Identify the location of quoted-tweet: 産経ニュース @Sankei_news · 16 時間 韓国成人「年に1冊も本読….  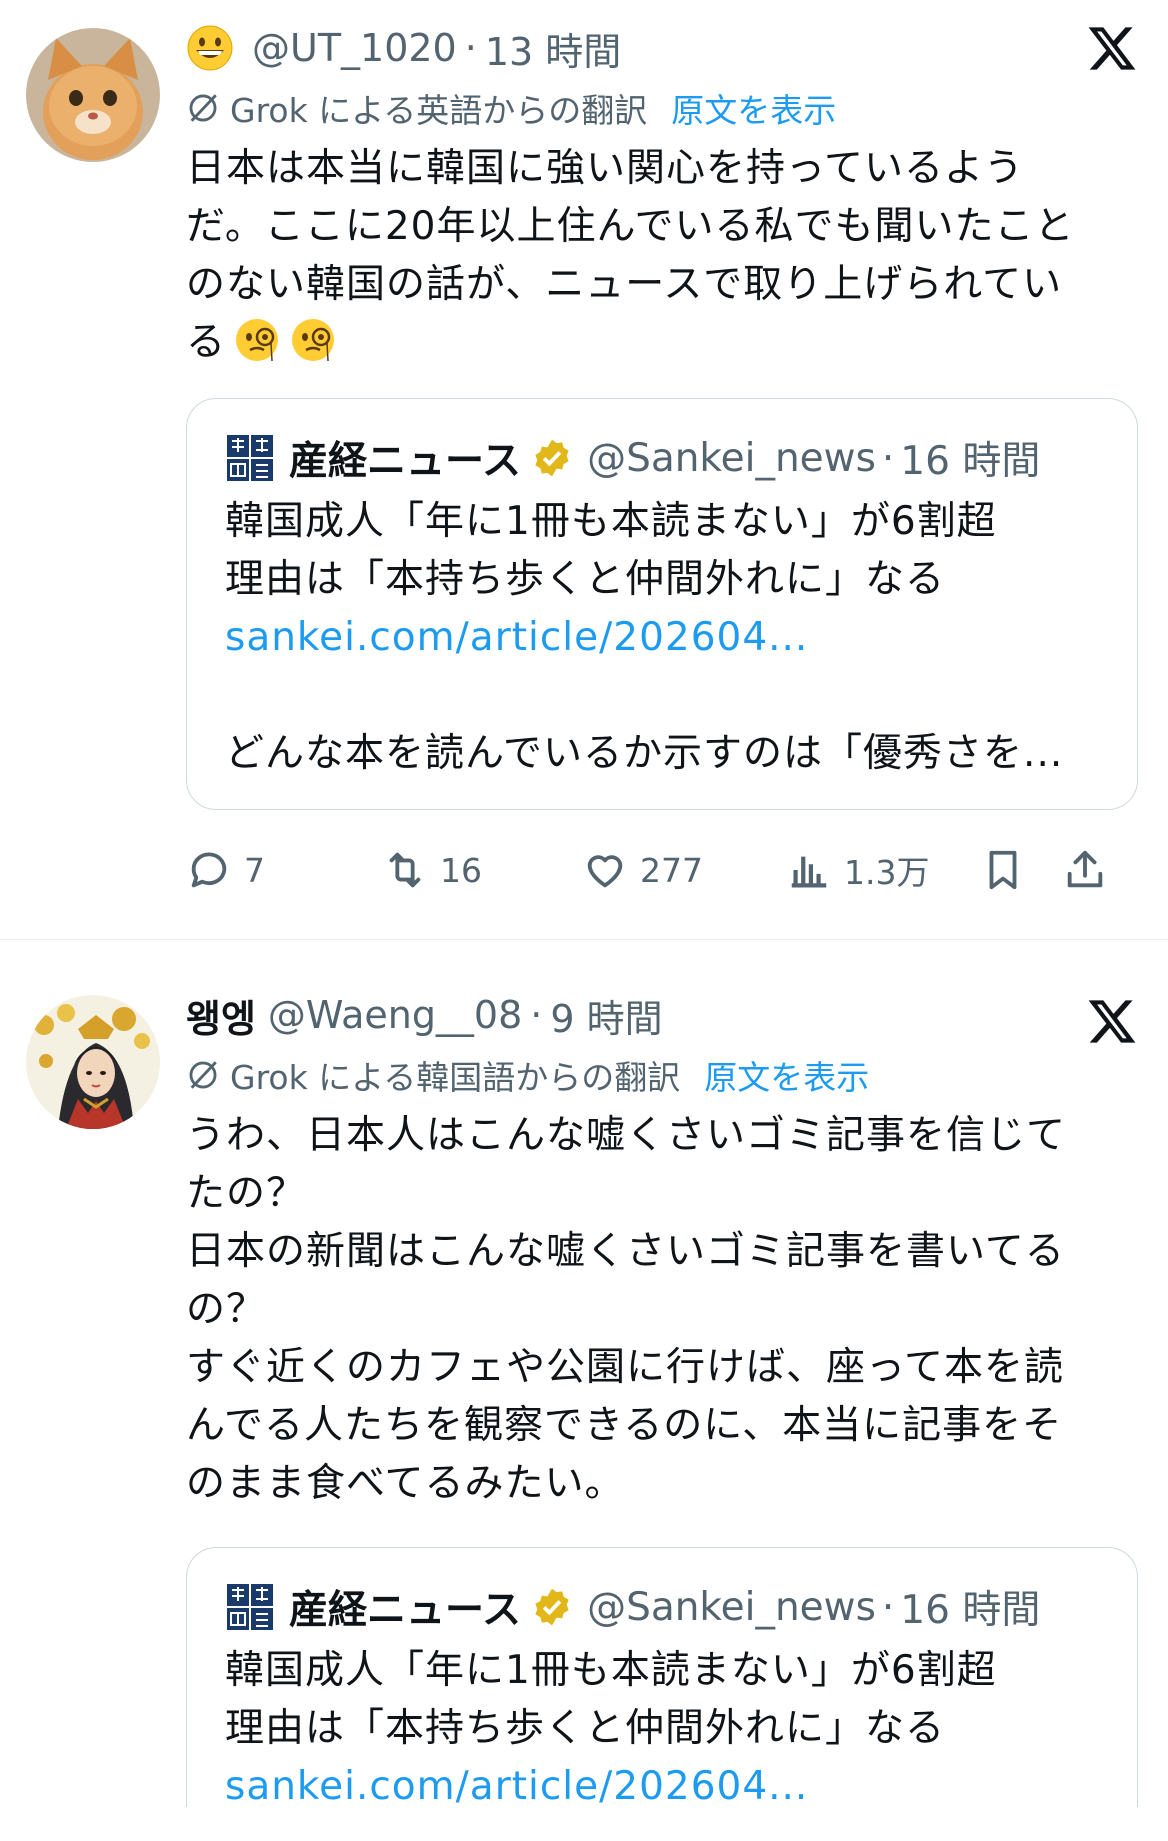
(662, 1678).